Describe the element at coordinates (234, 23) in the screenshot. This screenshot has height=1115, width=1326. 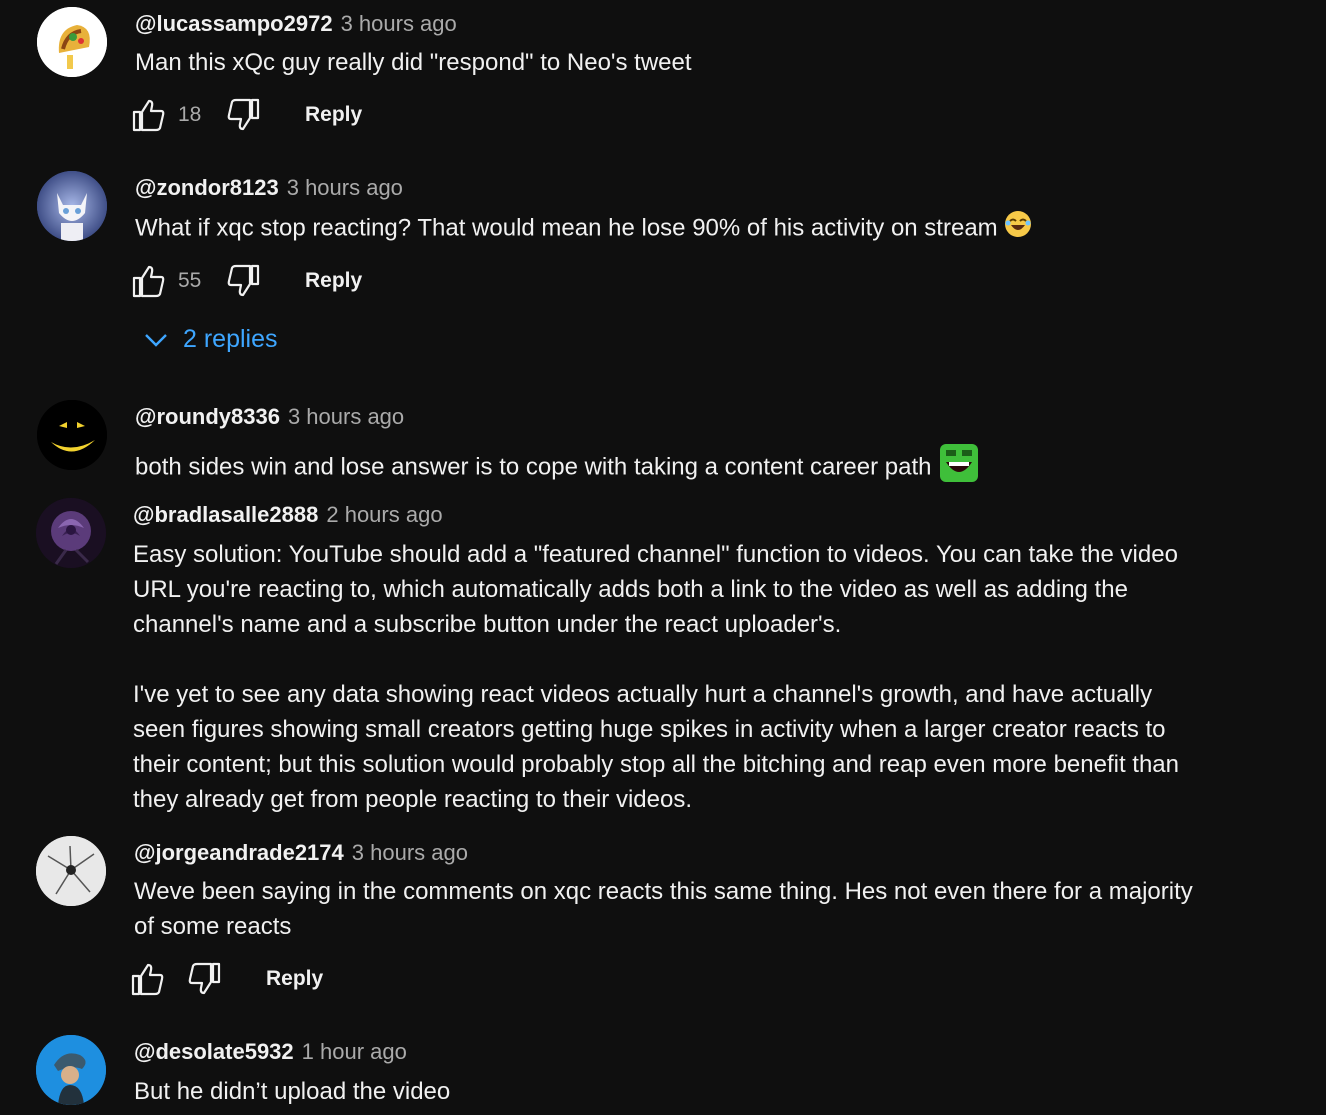
I see `comment-author: @lucassampo2972` at that location.